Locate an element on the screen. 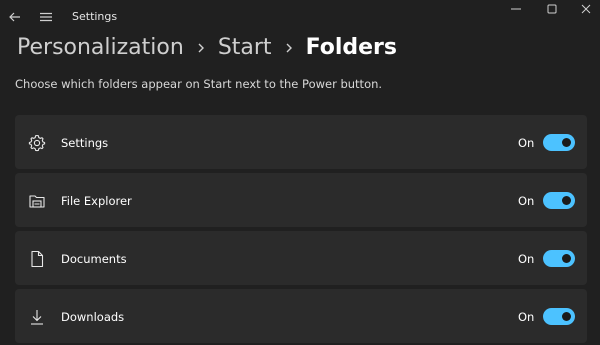 This screenshot has height=345, width=600. app-title: Settings is located at coordinates (95, 16).